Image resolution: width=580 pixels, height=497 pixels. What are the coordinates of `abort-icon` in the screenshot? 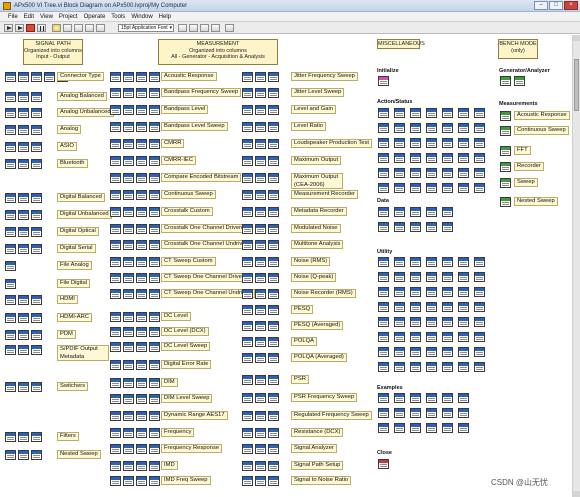 It's located at (30, 28).